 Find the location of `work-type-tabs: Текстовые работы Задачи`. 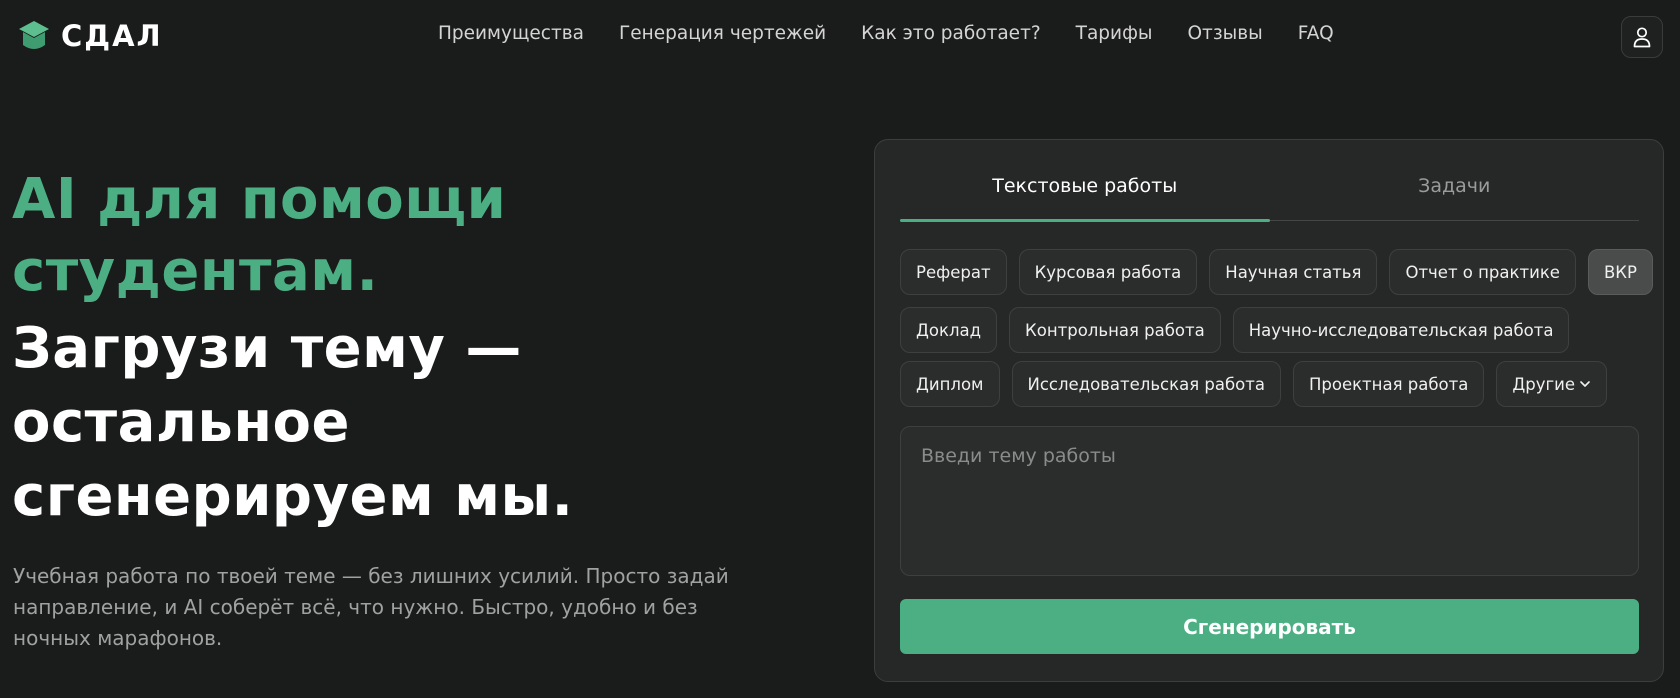

work-type-tabs: Текстовые работы Задачи is located at coordinates (1270, 199).